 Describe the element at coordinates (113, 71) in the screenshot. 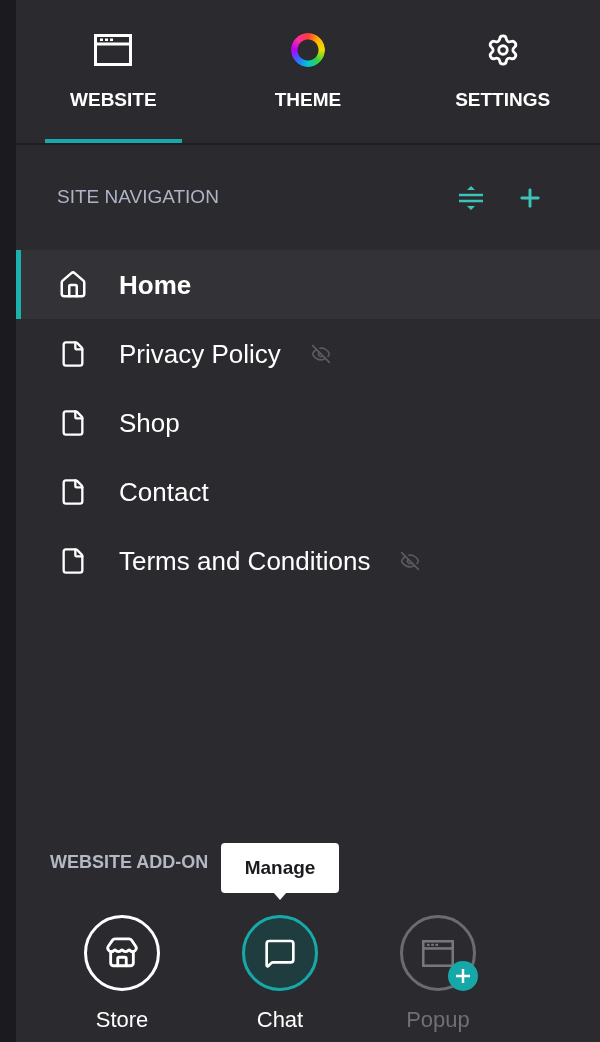

I see `tab: WEBSITE` at that location.